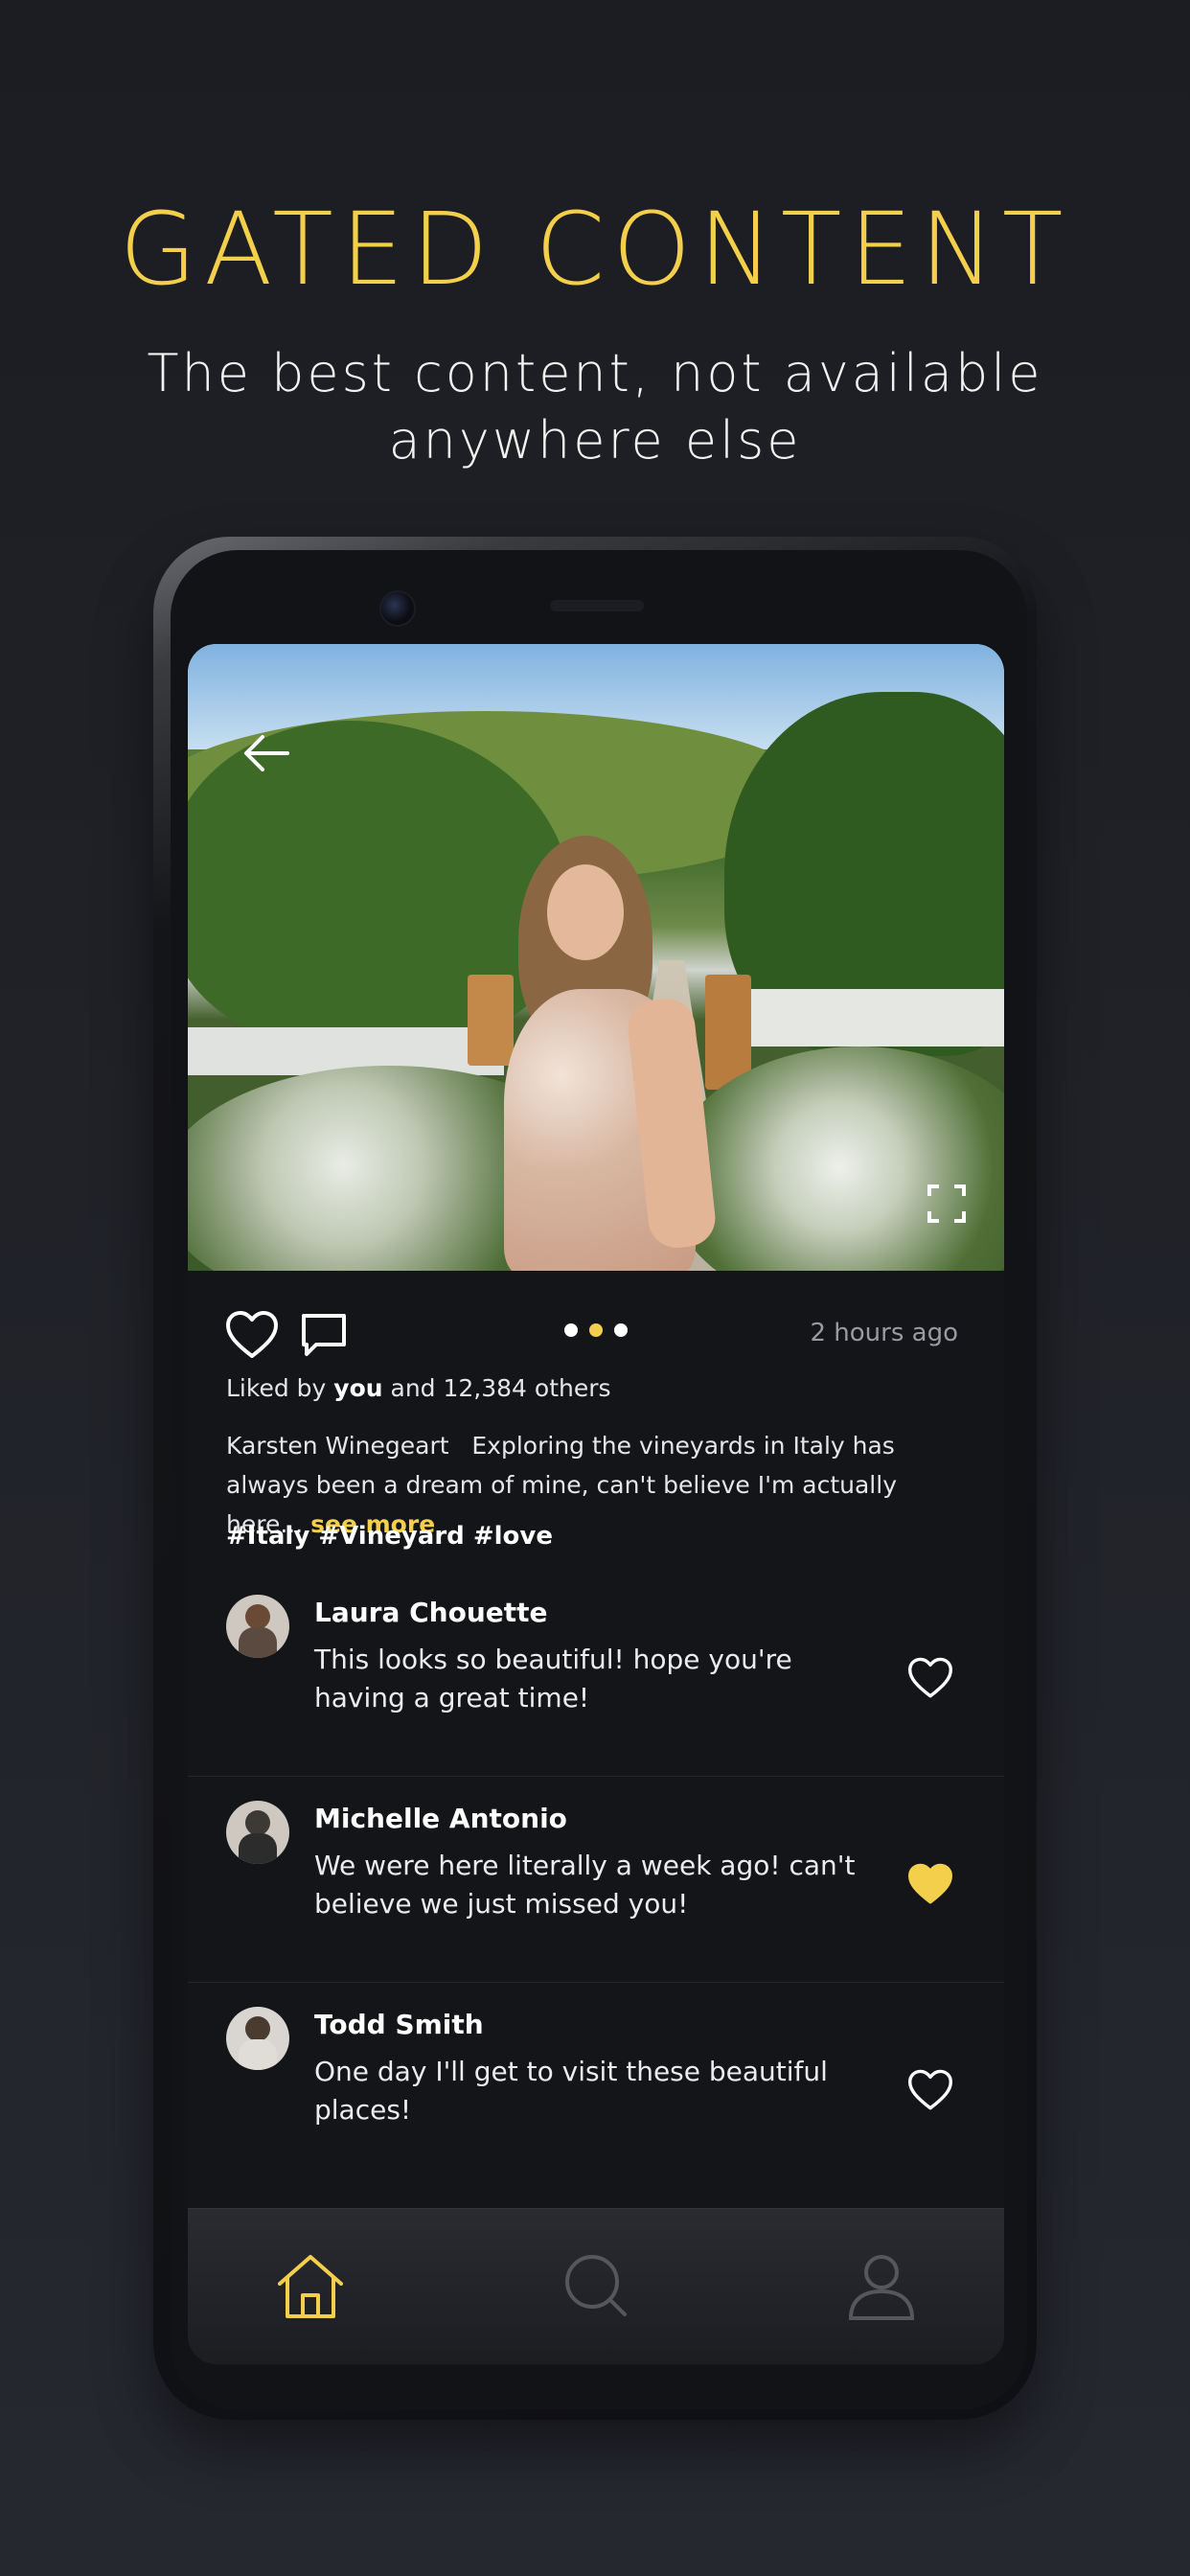 The width and height of the screenshot is (1190, 2576). Describe the element at coordinates (597, 605) in the screenshot. I see `phone-speaker` at that location.